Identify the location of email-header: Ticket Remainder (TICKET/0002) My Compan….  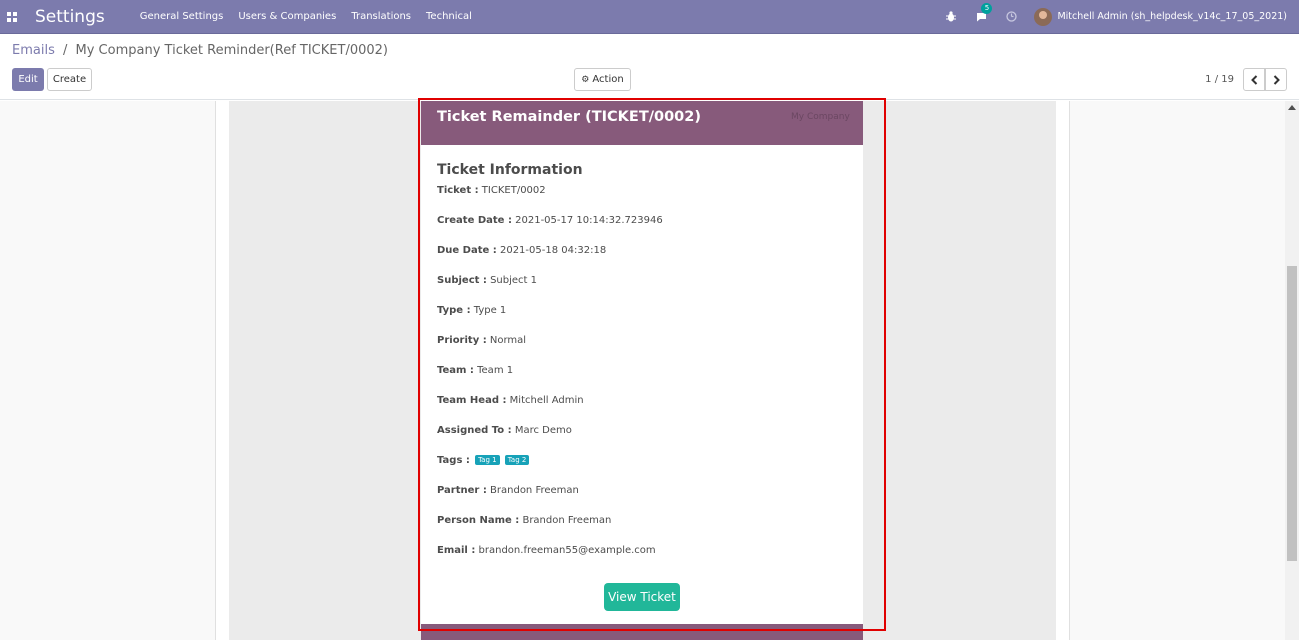
(642, 123).